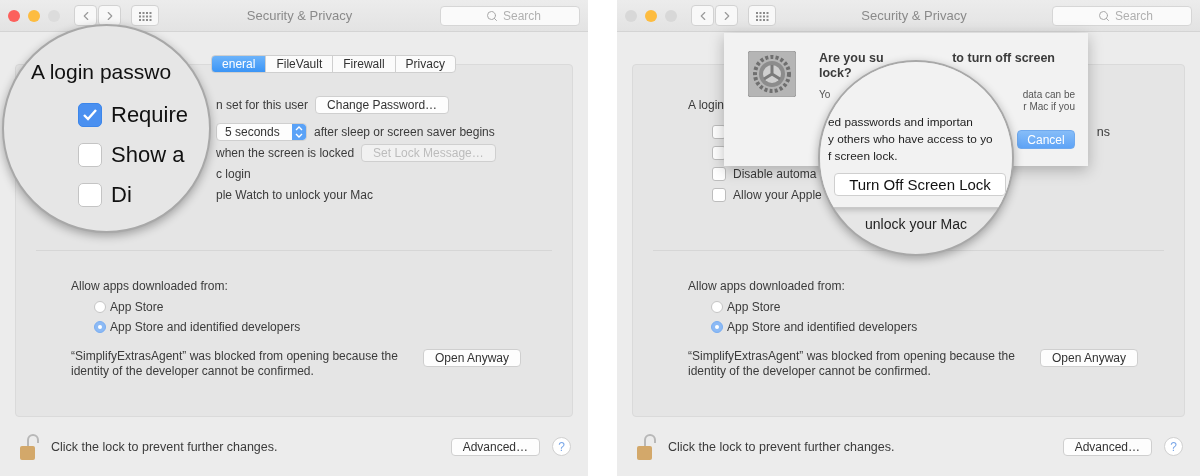 The image size is (1200, 476). I want to click on magnified-label: Di, so click(121, 195).